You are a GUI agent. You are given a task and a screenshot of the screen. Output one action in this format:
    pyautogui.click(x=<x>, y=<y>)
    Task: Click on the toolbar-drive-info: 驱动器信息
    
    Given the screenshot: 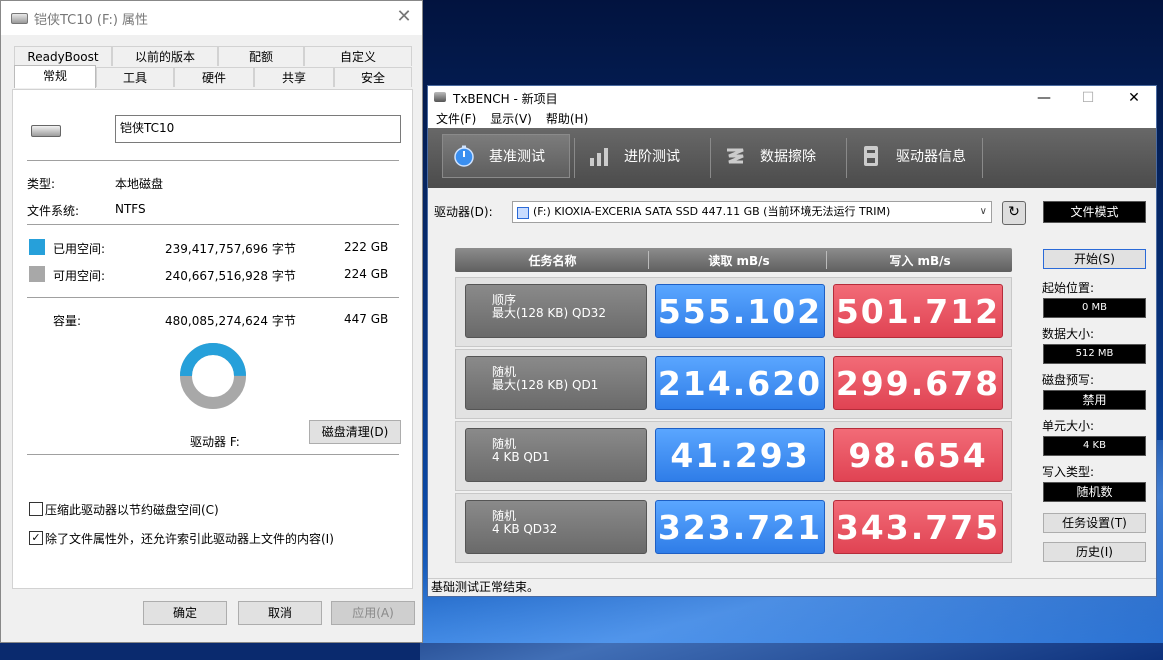 What is the action you would take?
    pyautogui.click(x=915, y=156)
    